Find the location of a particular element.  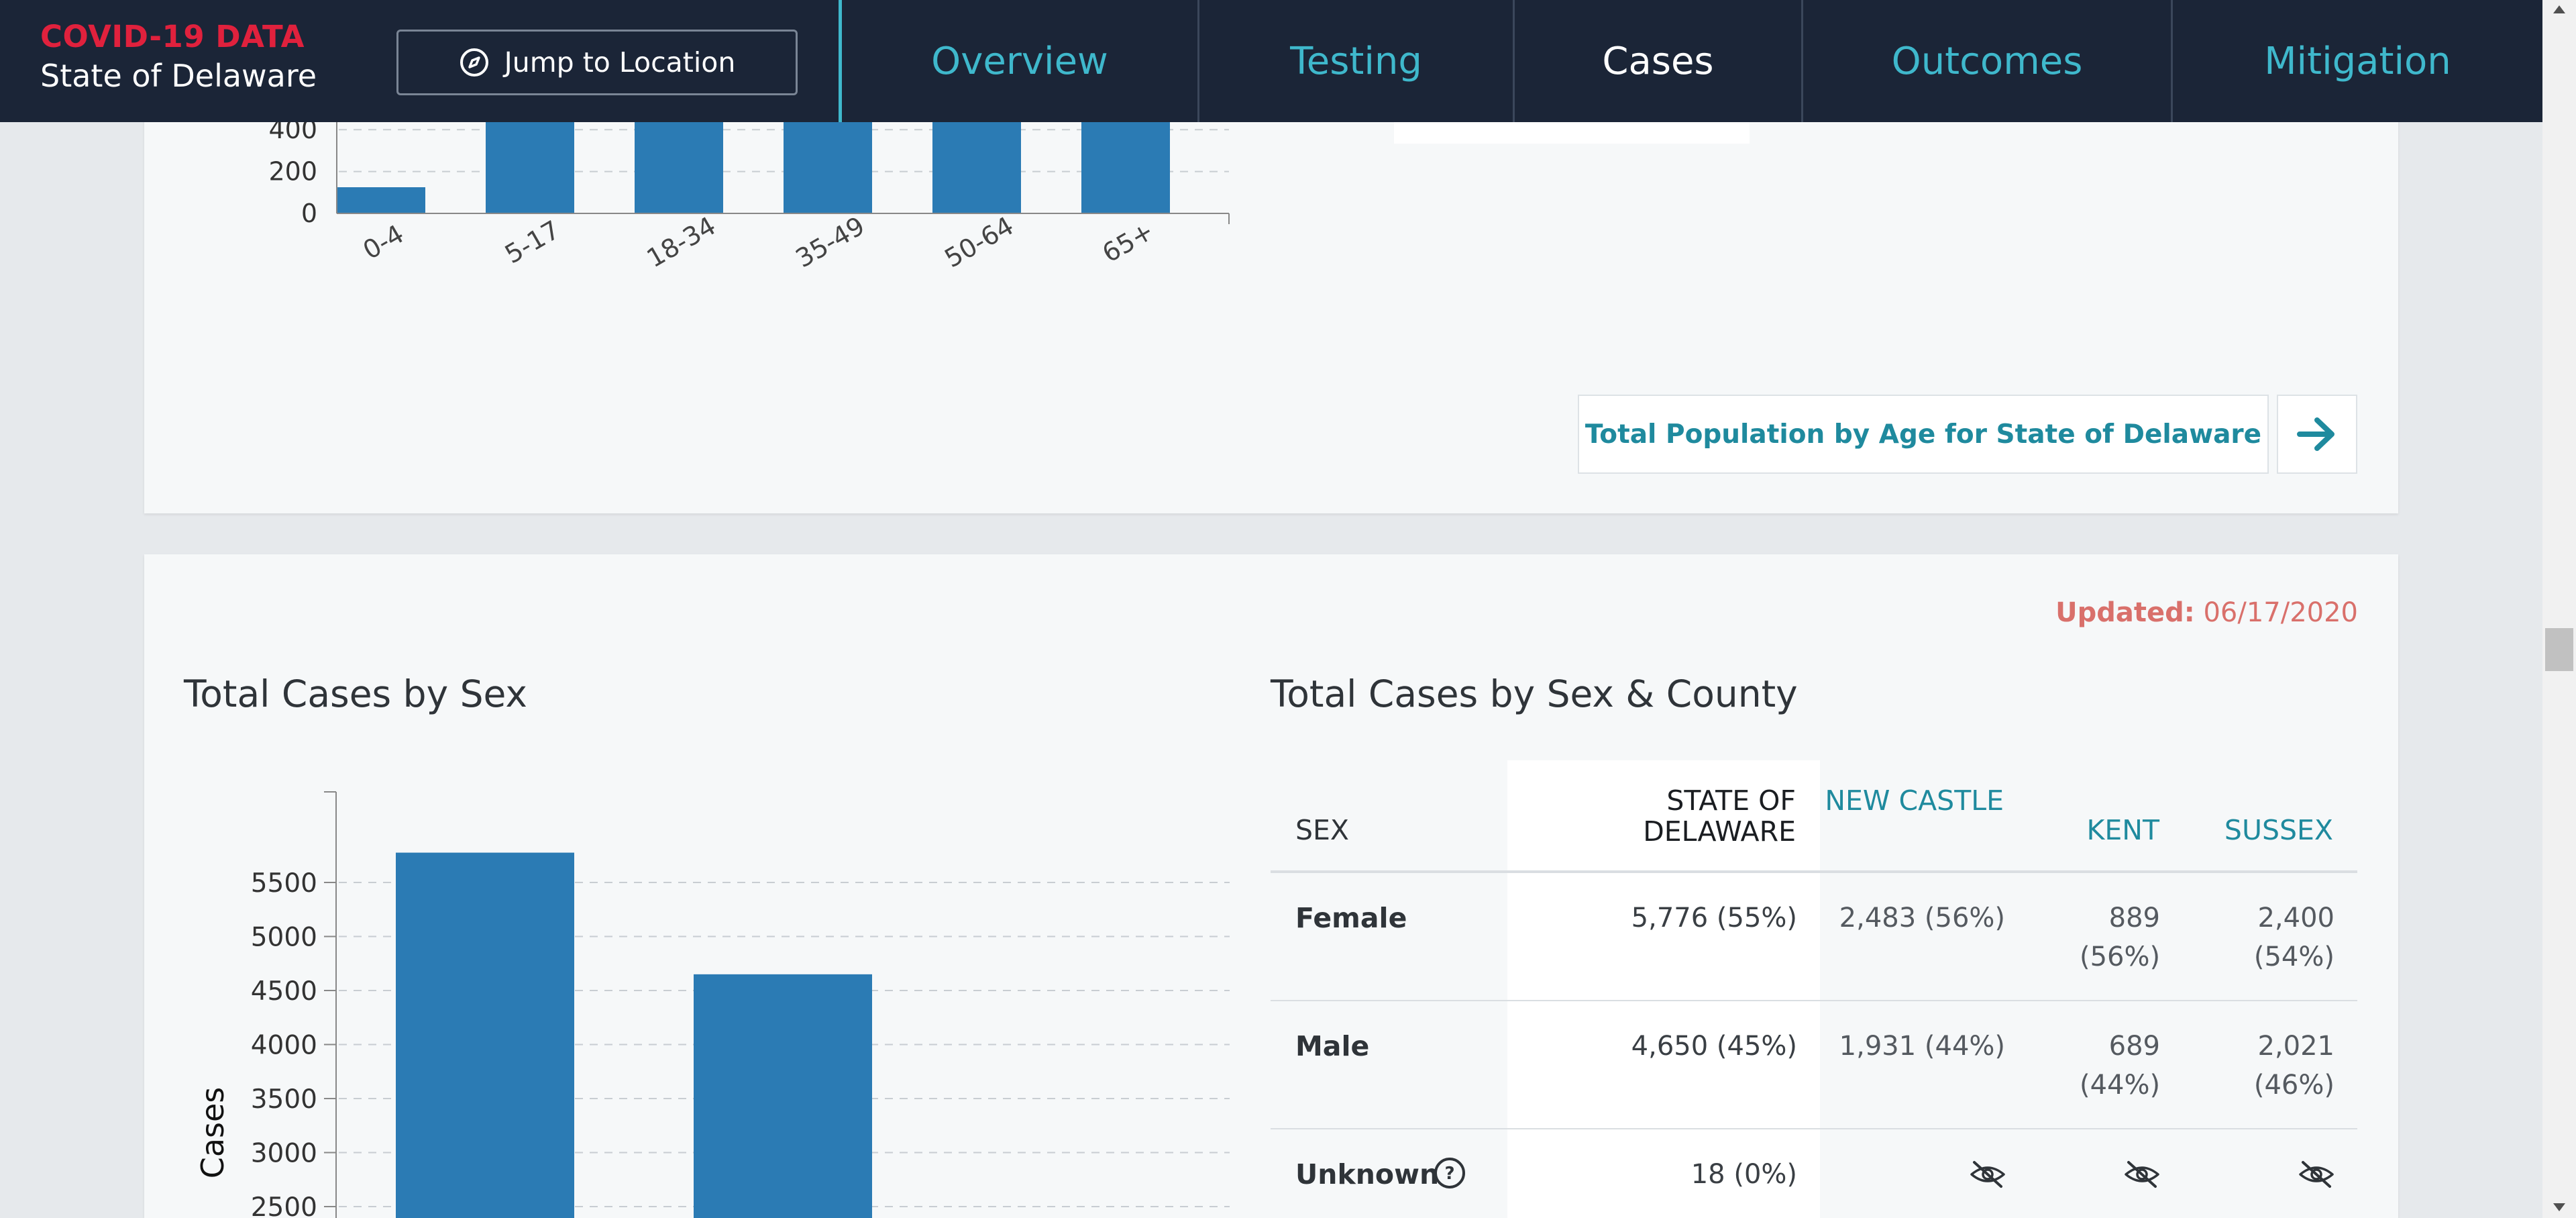

page-scrollbar is located at coordinates (2559, 609).